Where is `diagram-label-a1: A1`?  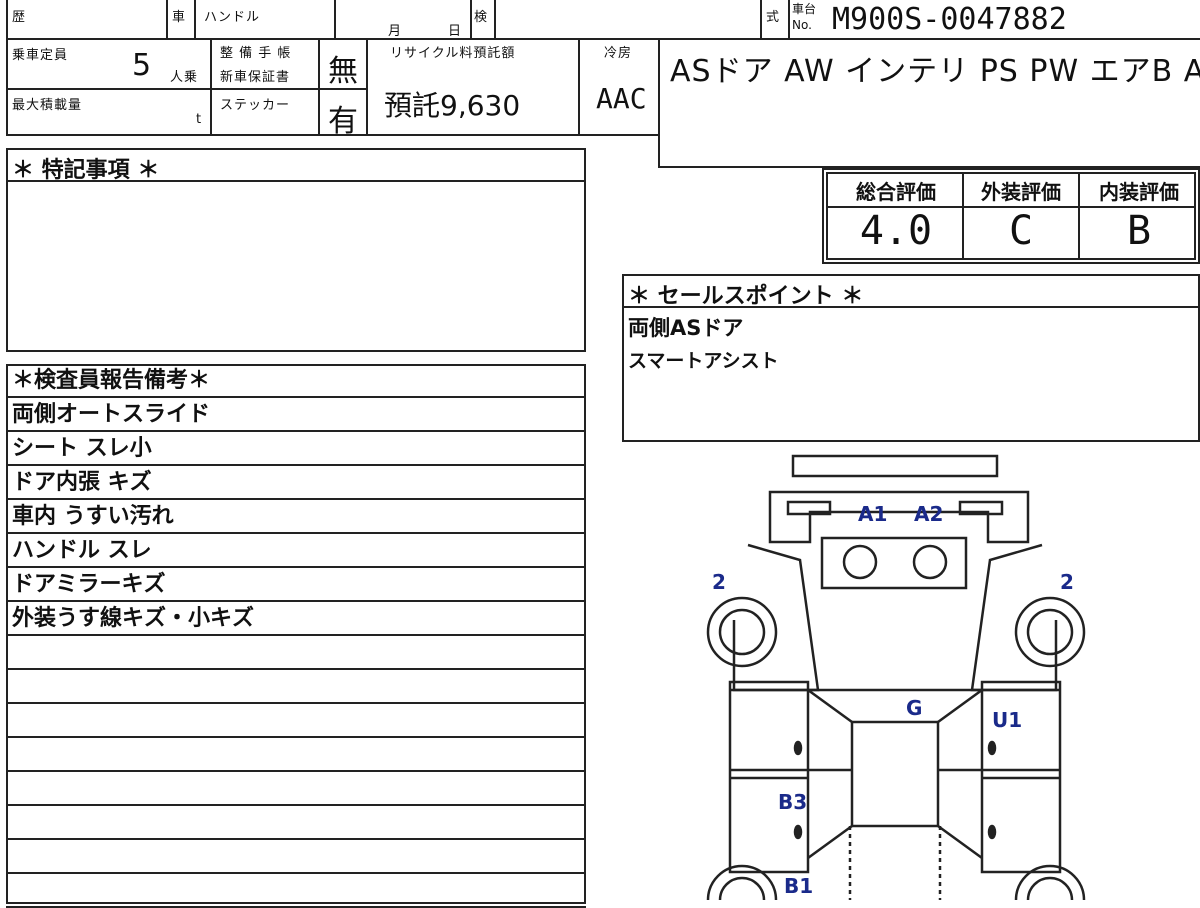 diagram-label-a1: A1 is located at coordinates (873, 514).